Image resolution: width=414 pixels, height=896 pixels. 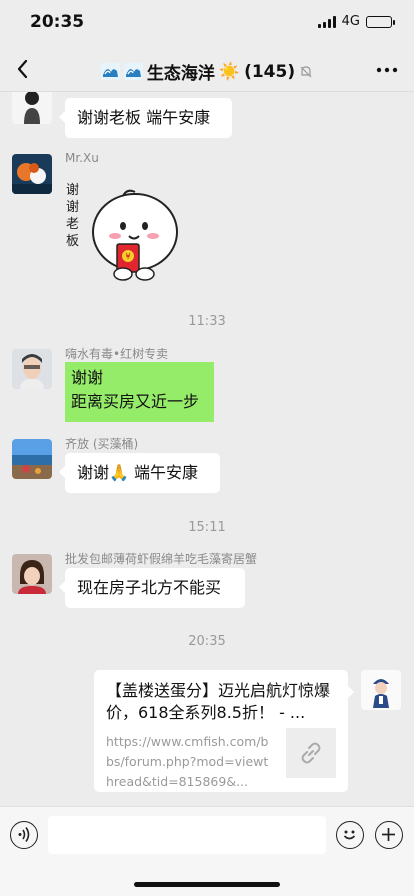 What do you see at coordinates (207, 24) in the screenshot?
I see `status-bar: 20:35 4G` at bounding box center [207, 24].